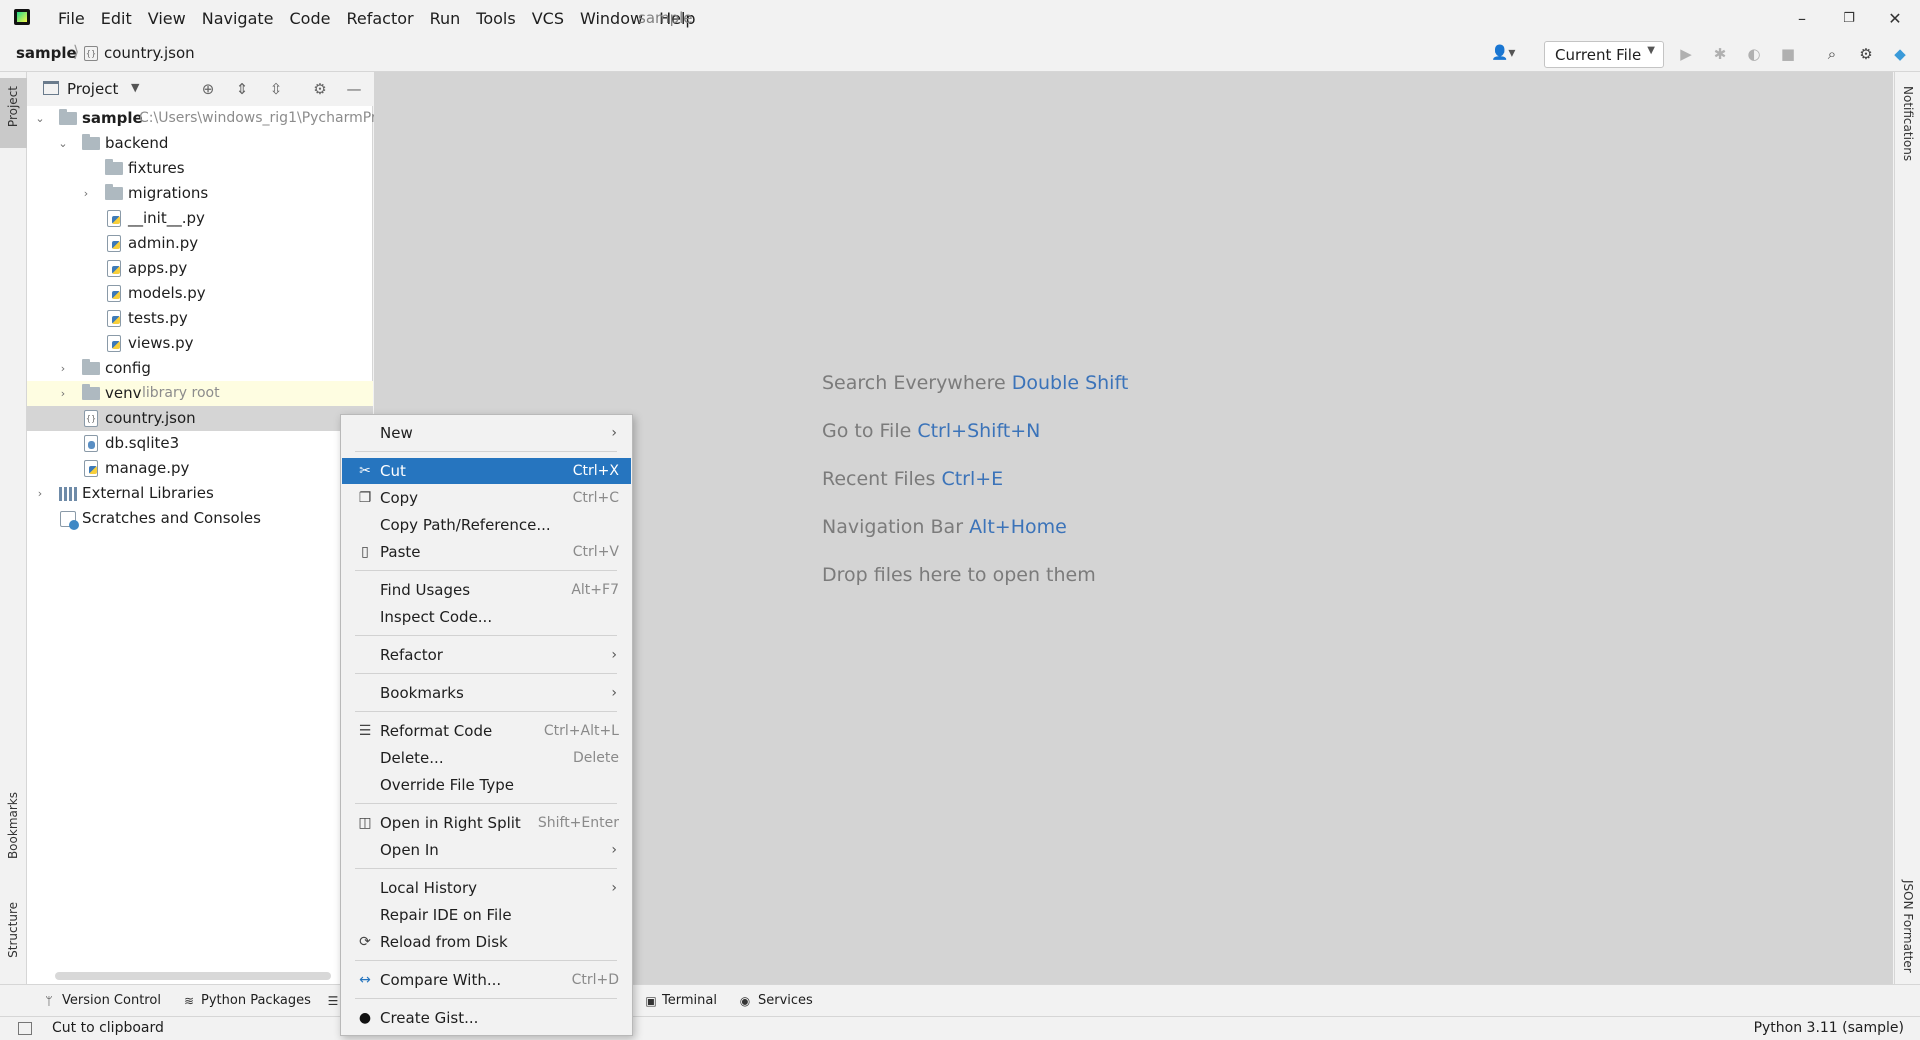  I want to click on hide-panel-icon: —, so click(354, 89).